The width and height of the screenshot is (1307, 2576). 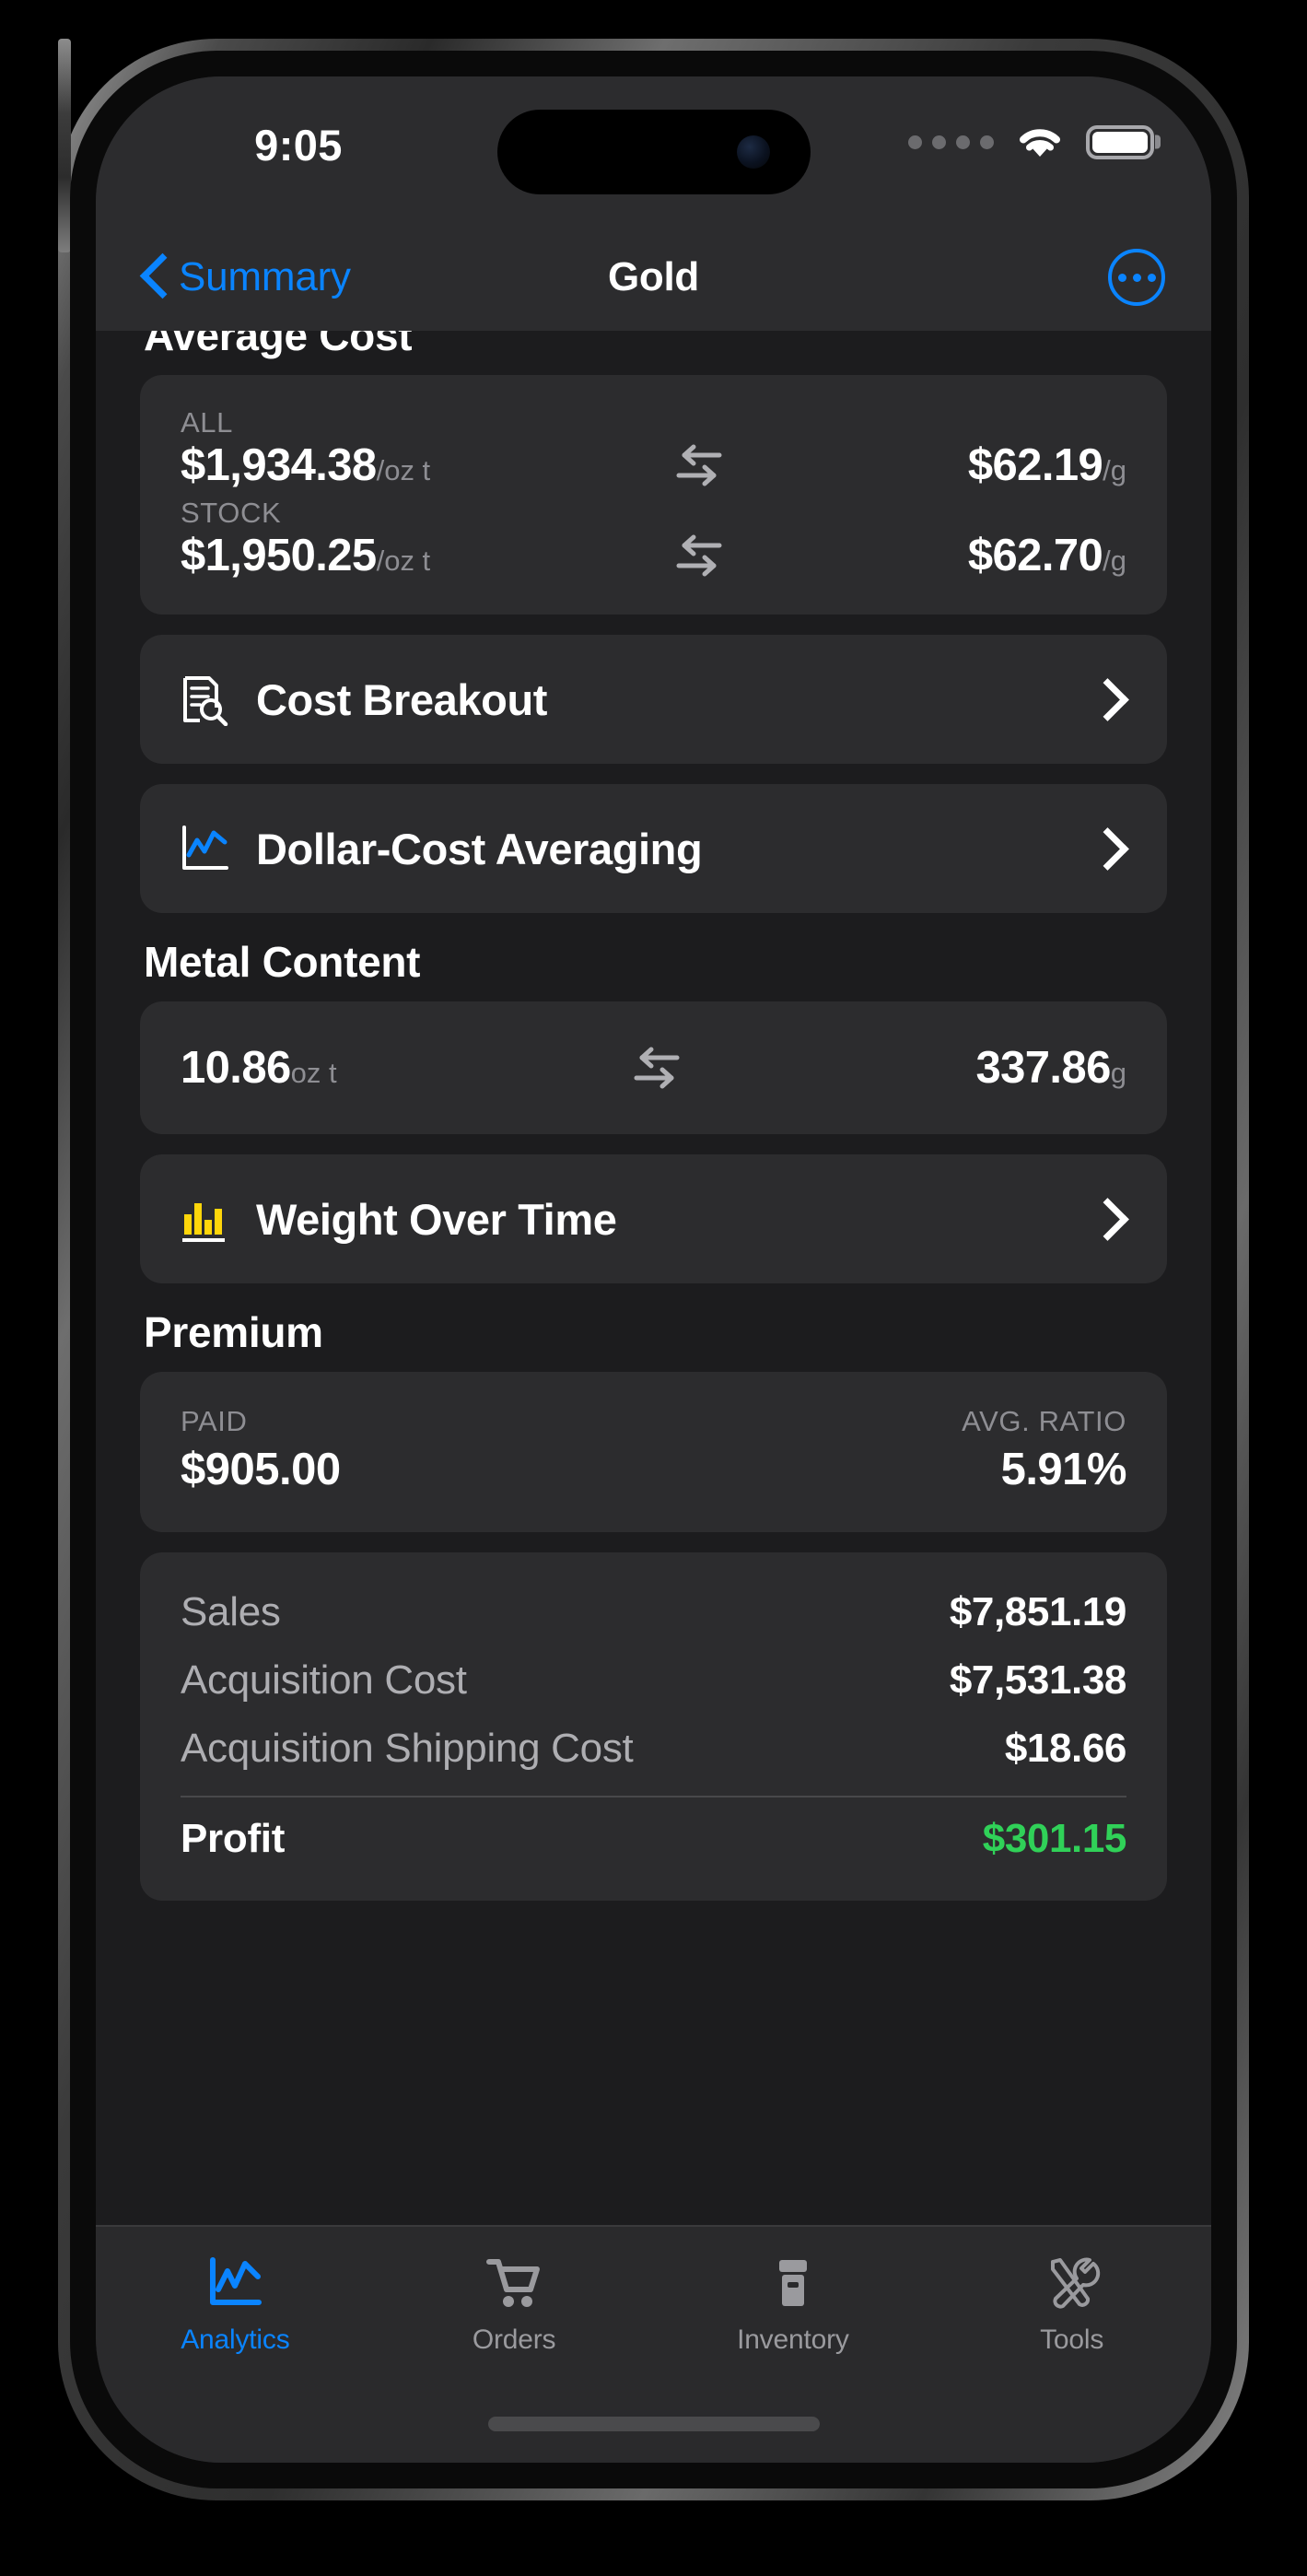 What do you see at coordinates (653, 1839) in the screenshot?
I see `summary-row-profit: Profit $301.15` at bounding box center [653, 1839].